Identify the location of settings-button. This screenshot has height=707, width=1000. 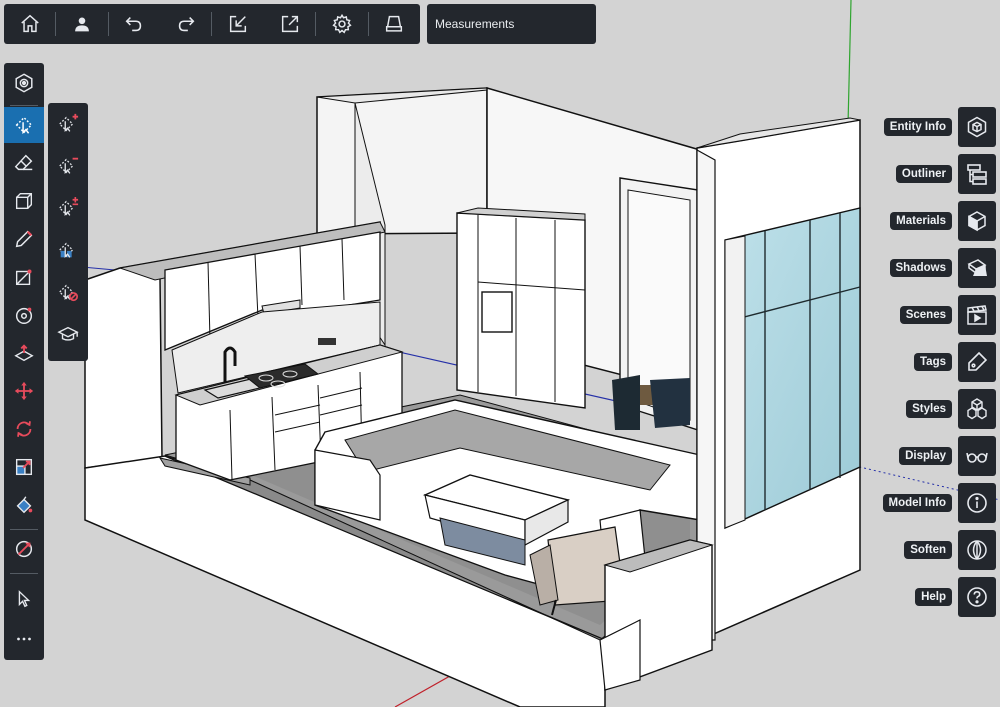
(341, 24).